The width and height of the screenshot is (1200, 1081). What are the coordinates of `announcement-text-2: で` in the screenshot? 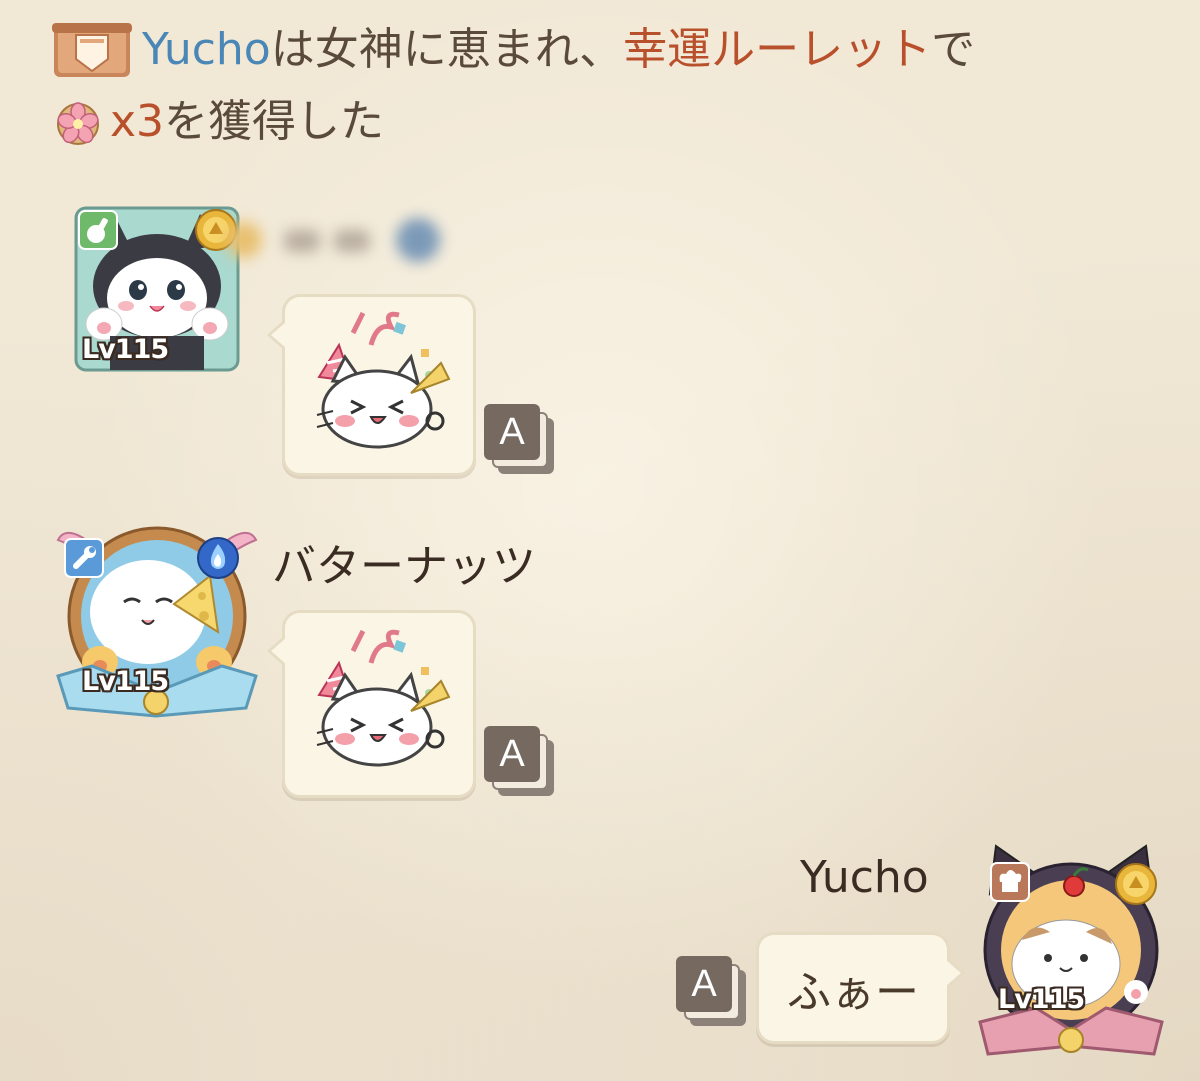 It's located at (953, 49).